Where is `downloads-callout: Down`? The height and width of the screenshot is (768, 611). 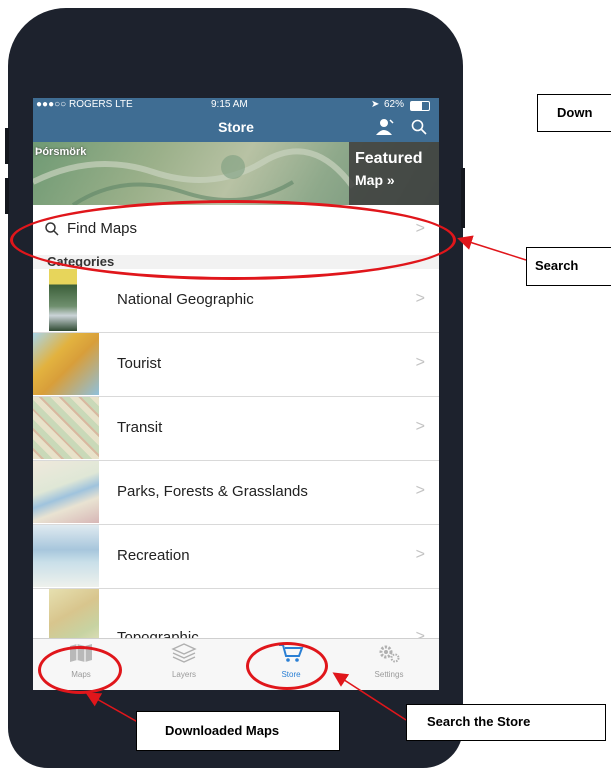 downloads-callout: Down is located at coordinates (574, 113).